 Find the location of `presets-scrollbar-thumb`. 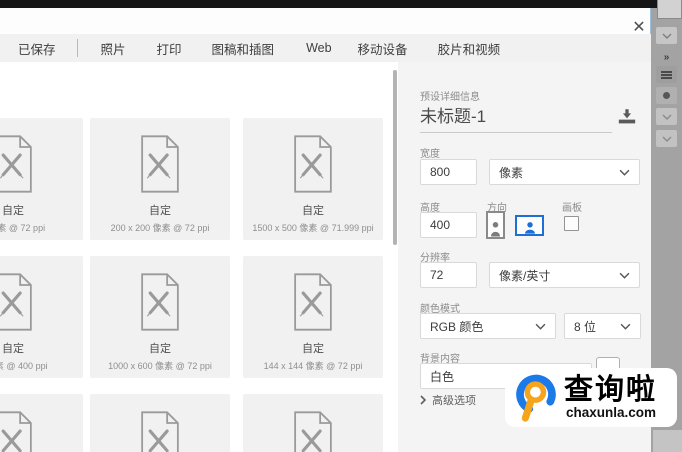

presets-scrollbar-thumb is located at coordinates (395, 157).